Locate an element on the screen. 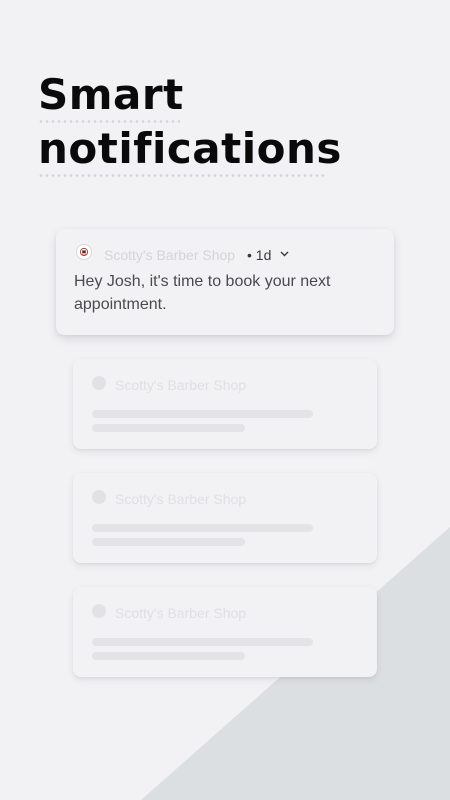  notification-app-name: Scotty's Barber Shop is located at coordinates (170, 255).